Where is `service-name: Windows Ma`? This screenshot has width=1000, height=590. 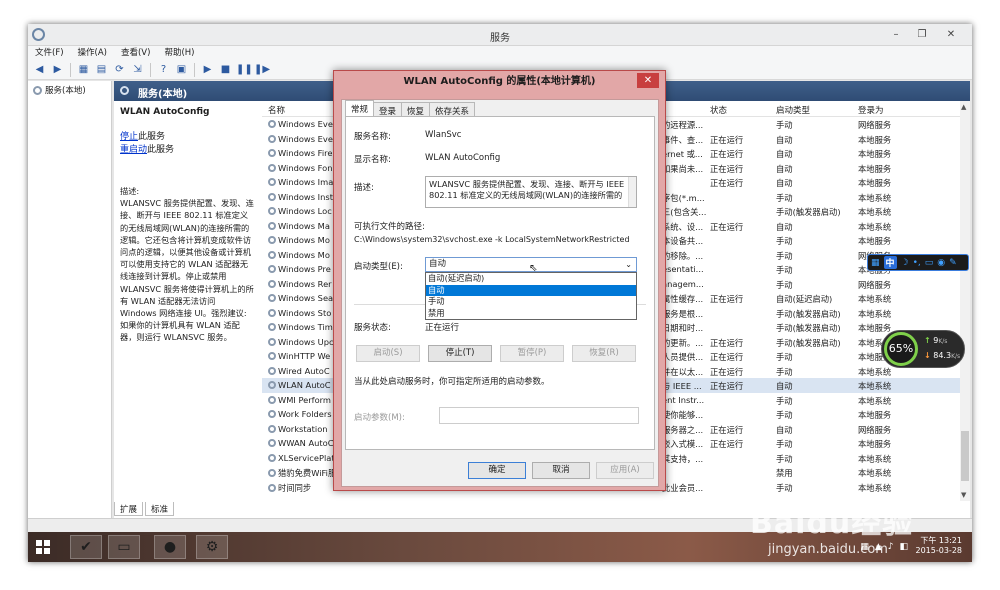 service-name: Windows Ma is located at coordinates (304, 225).